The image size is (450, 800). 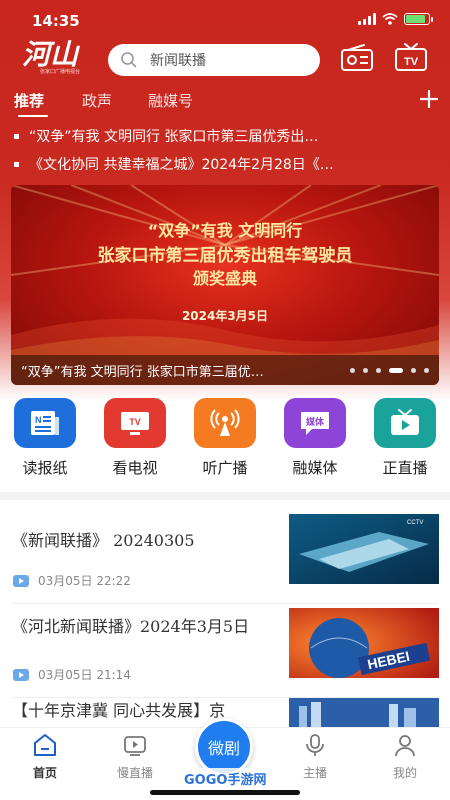 What do you see at coordinates (214, 60) in the screenshot?
I see `search-input: 新闻联播` at bounding box center [214, 60].